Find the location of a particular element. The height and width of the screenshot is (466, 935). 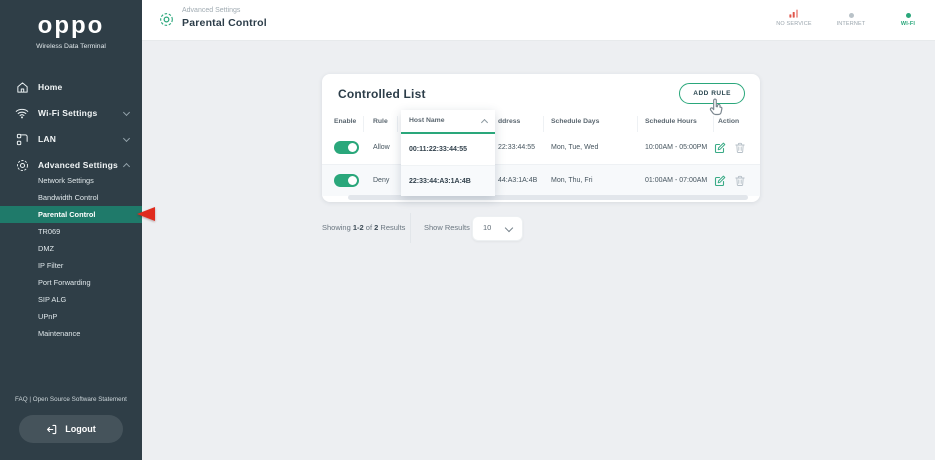

summary-text: Showing is located at coordinates (337, 227).